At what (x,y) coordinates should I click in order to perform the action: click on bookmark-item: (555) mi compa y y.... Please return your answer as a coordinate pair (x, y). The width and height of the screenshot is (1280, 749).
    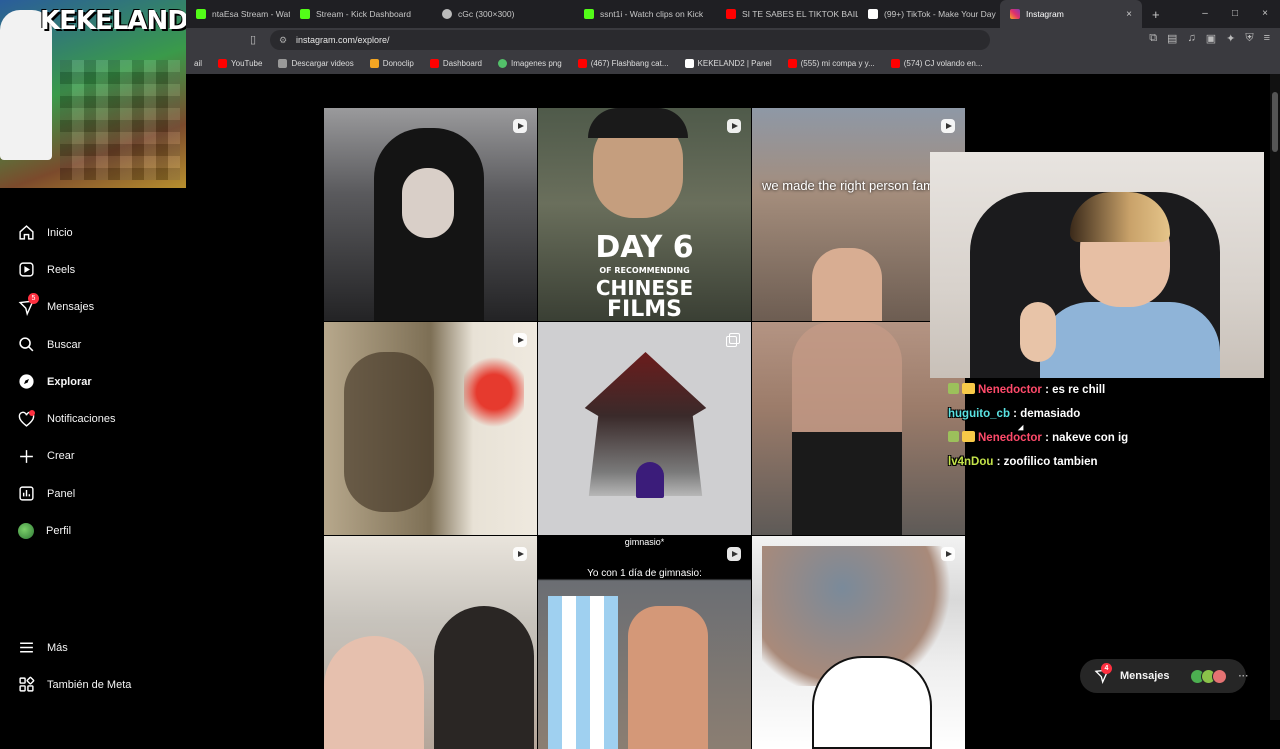
    Looking at the image, I should click on (831, 63).